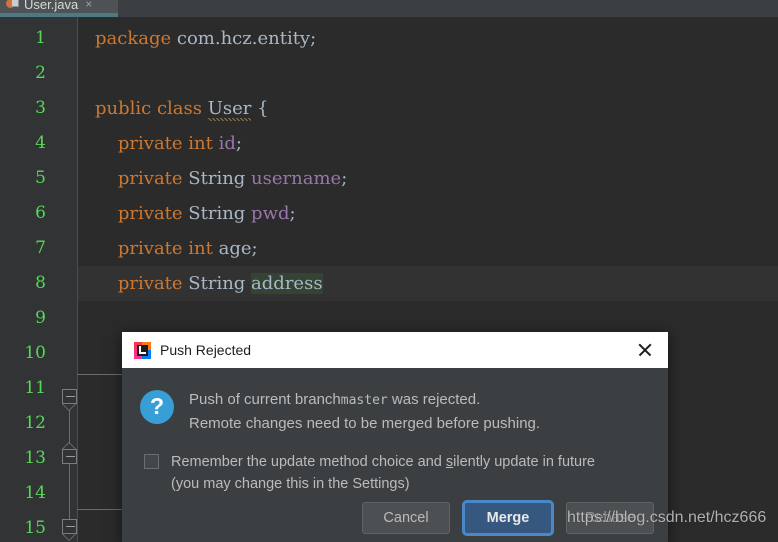 The width and height of the screenshot is (778, 542). Describe the element at coordinates (151, 461) in the screenshot. I see `remember-choice-checkbox` at that location.